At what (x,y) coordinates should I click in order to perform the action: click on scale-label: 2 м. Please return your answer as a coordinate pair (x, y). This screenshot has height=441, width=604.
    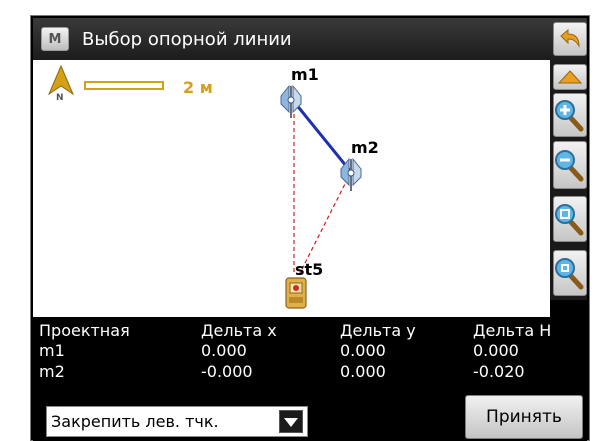
    Looking at the image, I should click on (198, 87).